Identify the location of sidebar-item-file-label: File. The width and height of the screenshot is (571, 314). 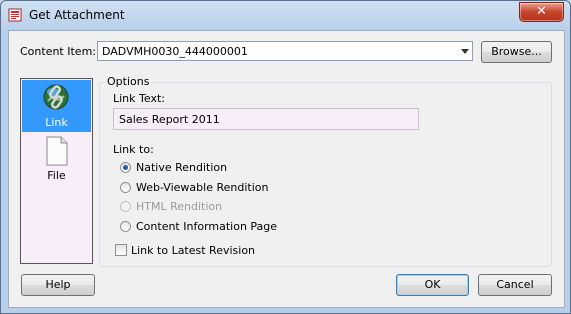
(56, 175).